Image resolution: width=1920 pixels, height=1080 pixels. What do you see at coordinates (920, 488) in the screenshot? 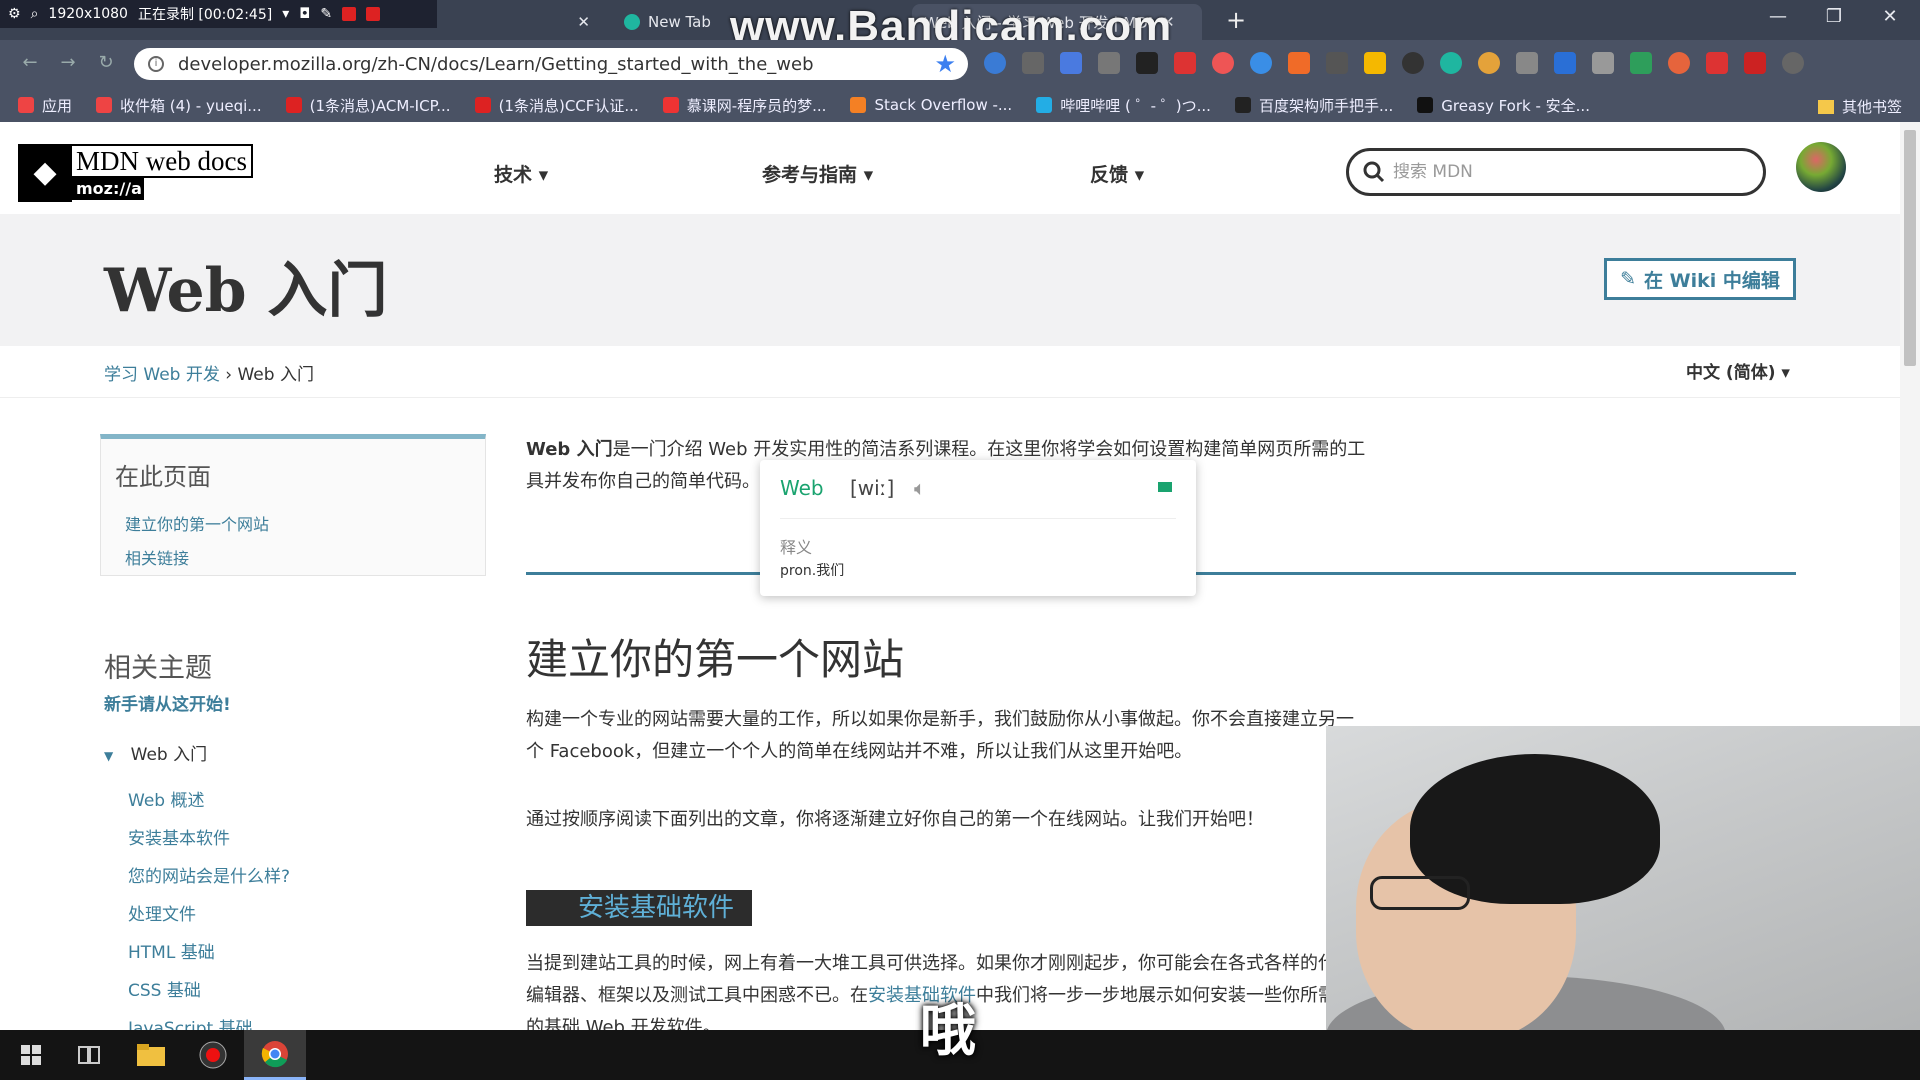
I see `speaker-icon: 🔈︎` at bounding box center [920, 488].